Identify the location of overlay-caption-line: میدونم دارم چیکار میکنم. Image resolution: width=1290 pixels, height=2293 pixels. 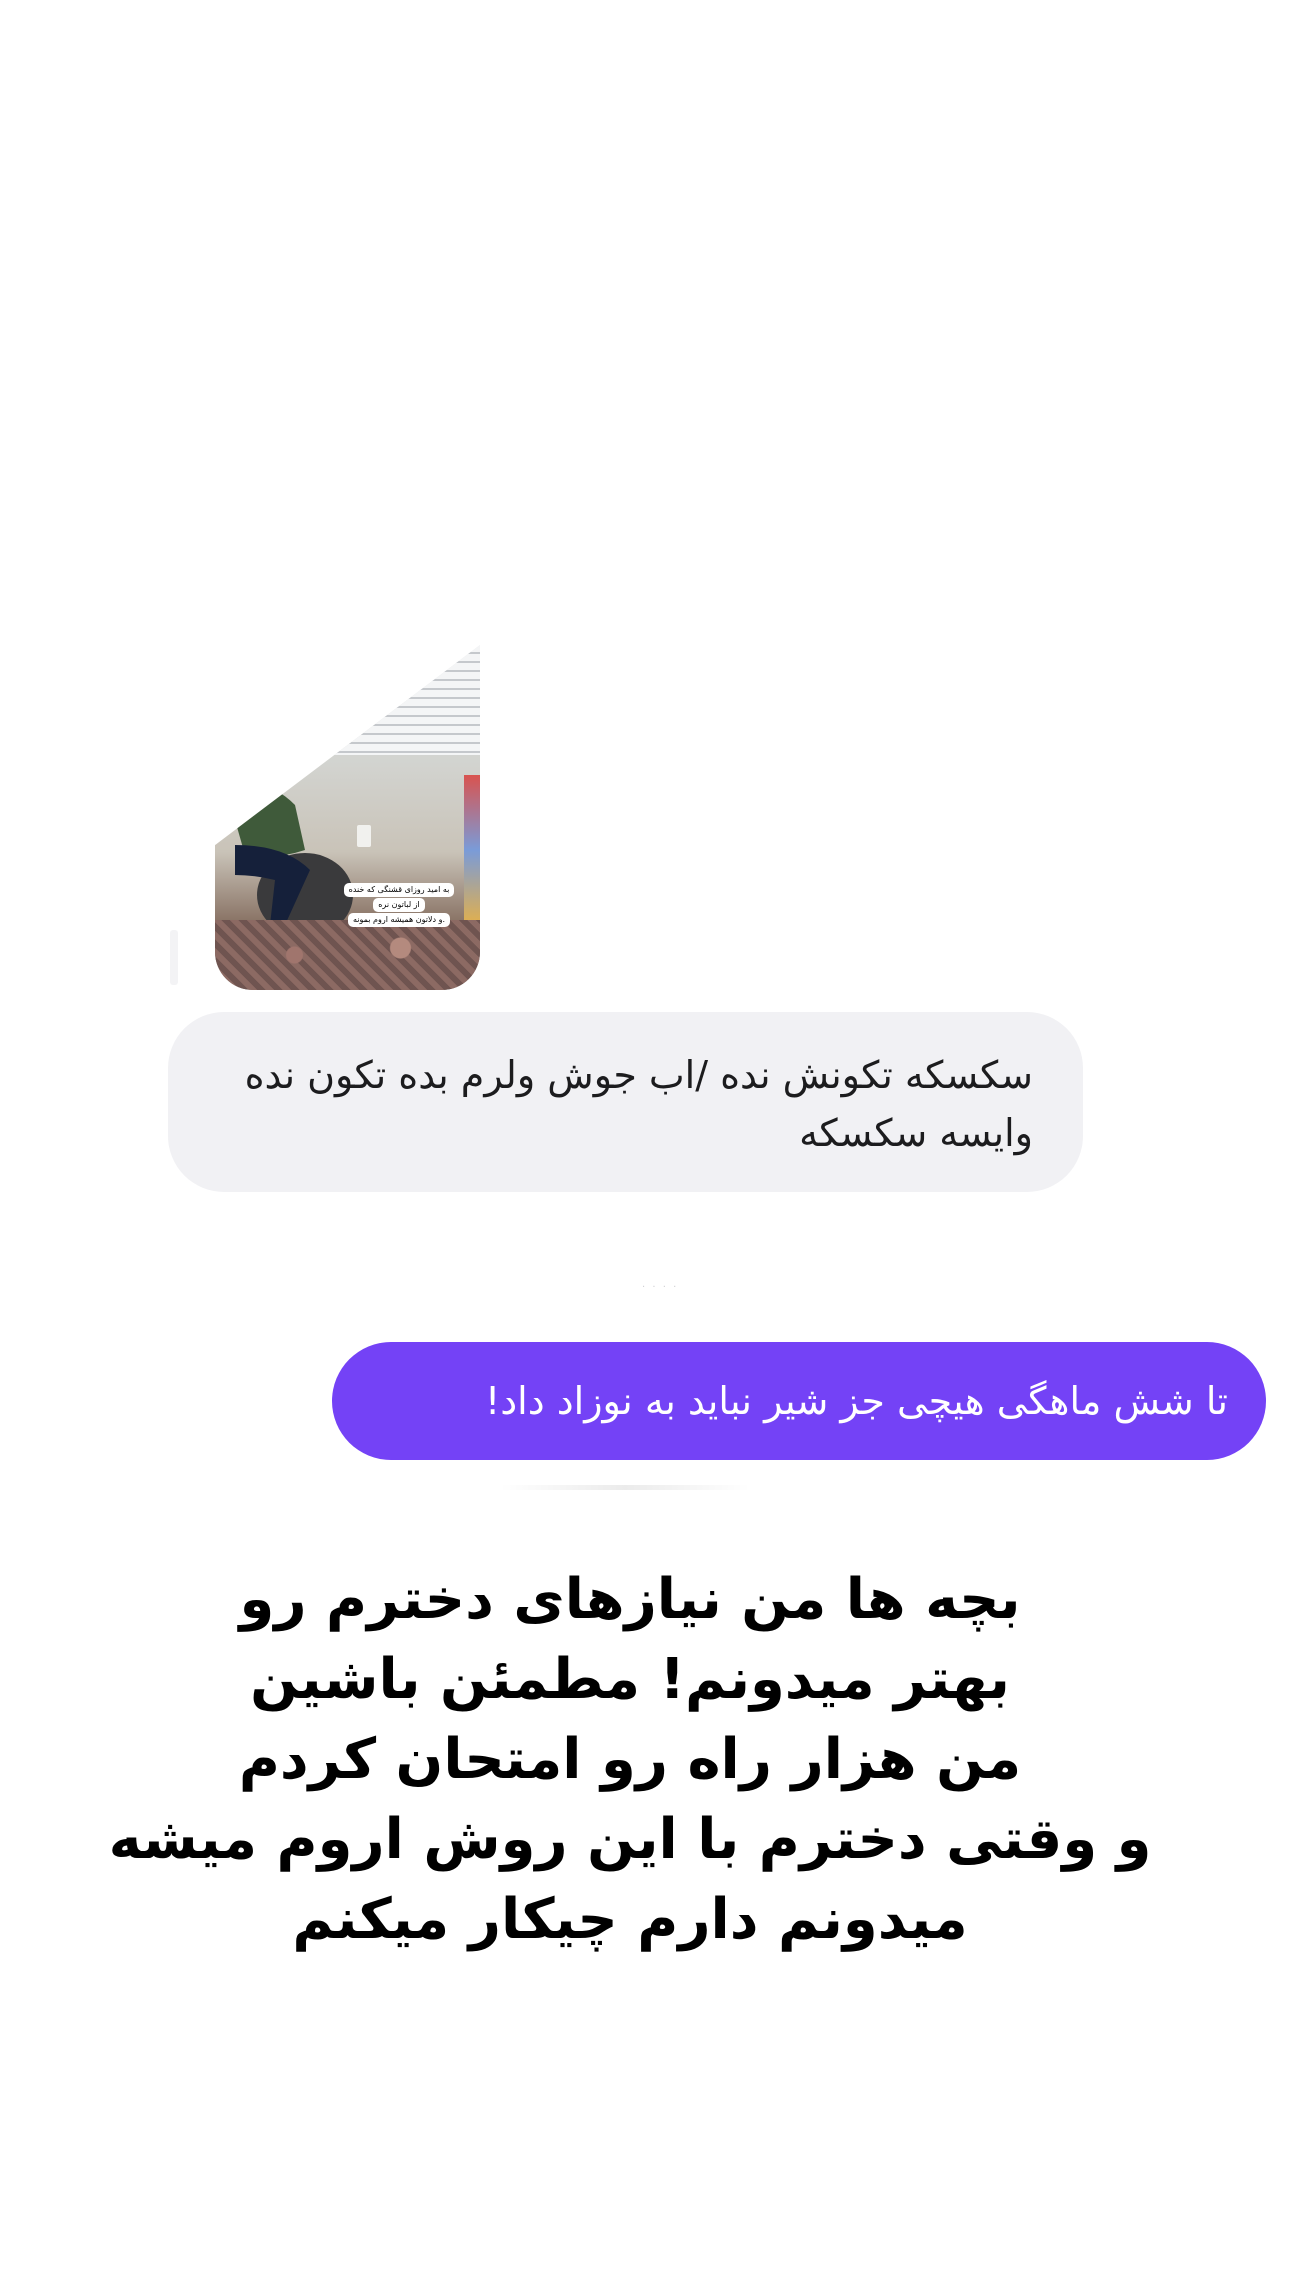
(630, 1919).